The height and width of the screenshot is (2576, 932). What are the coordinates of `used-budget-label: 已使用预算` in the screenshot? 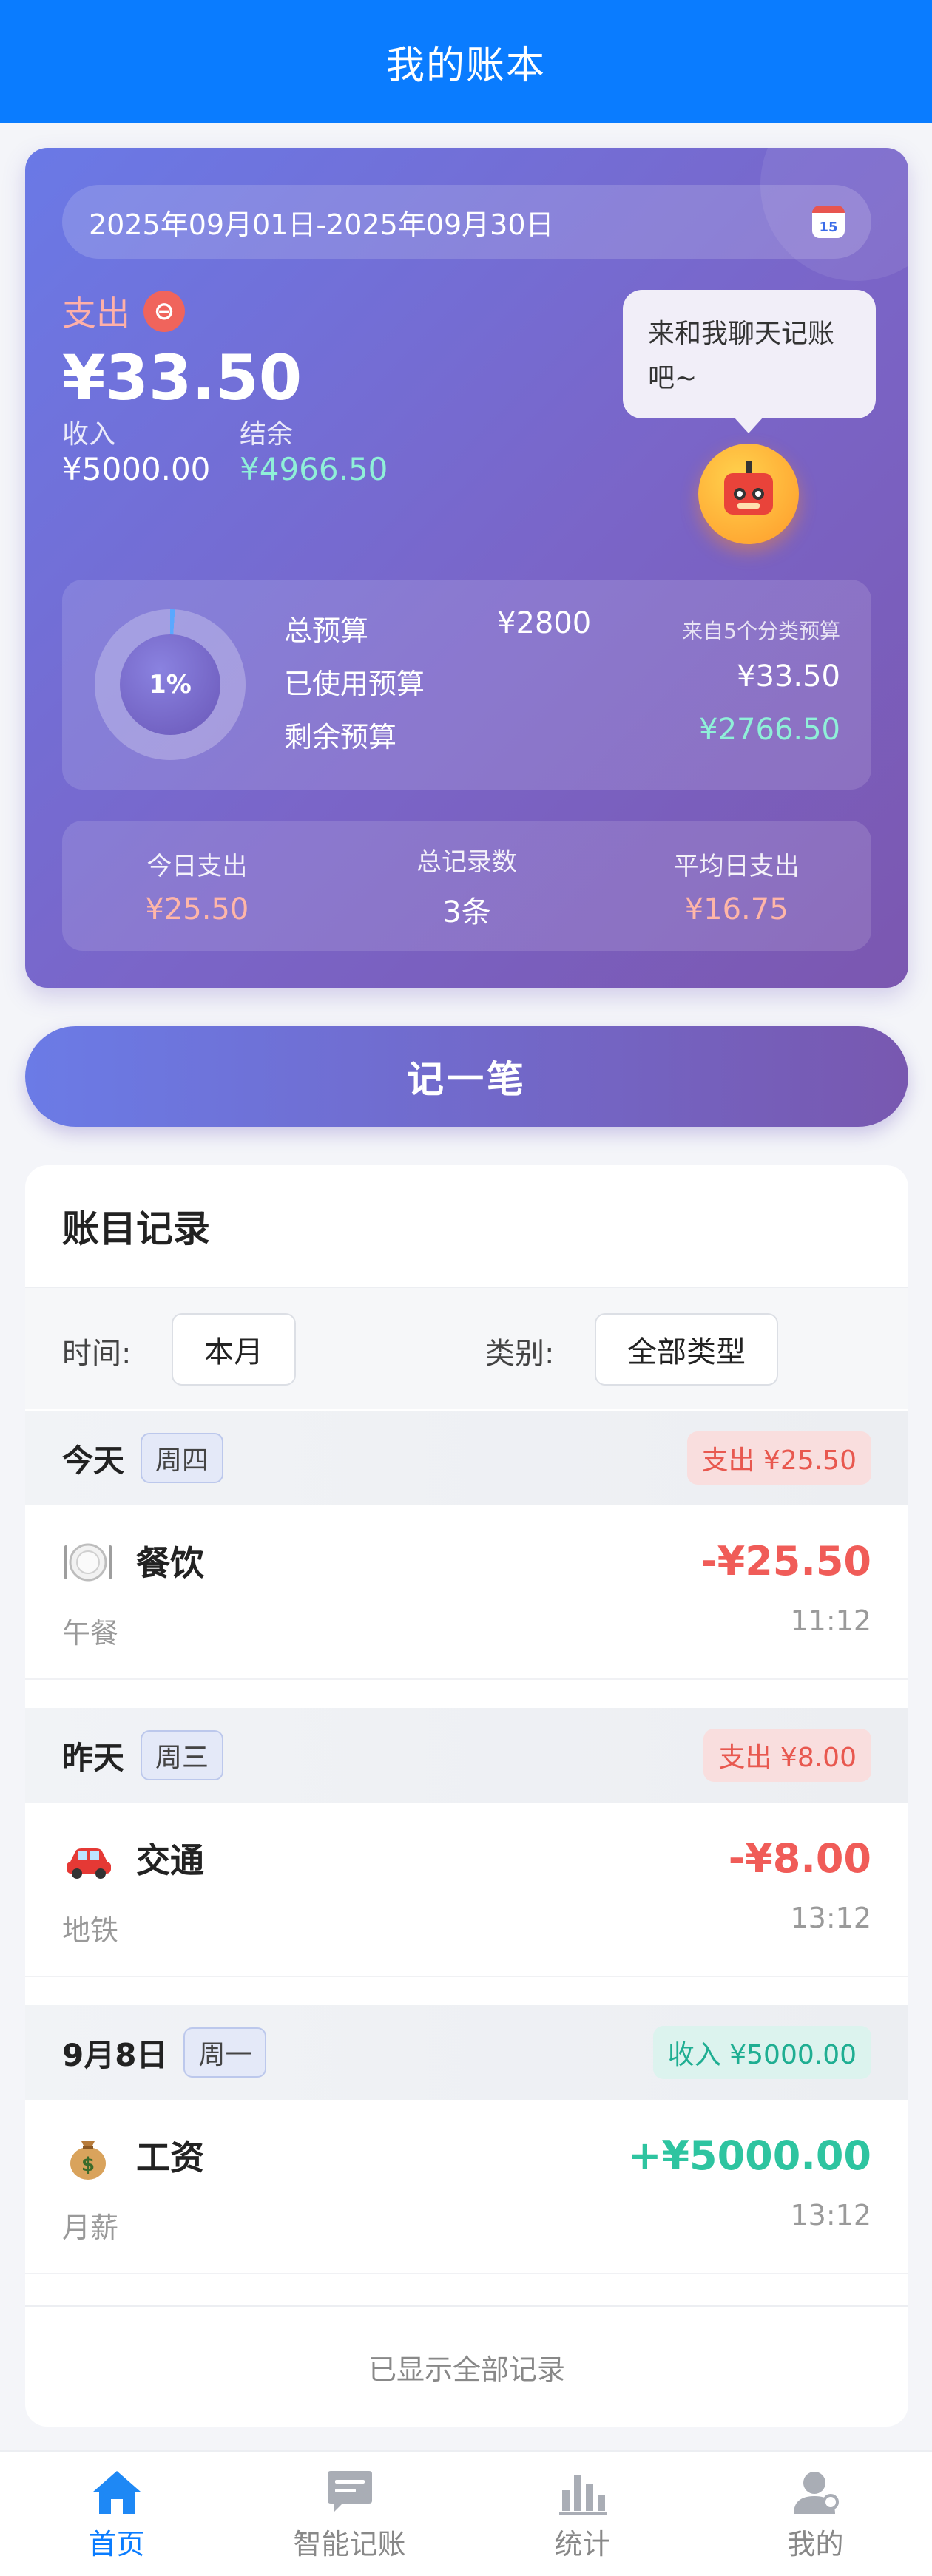 It's located at (354, 684).